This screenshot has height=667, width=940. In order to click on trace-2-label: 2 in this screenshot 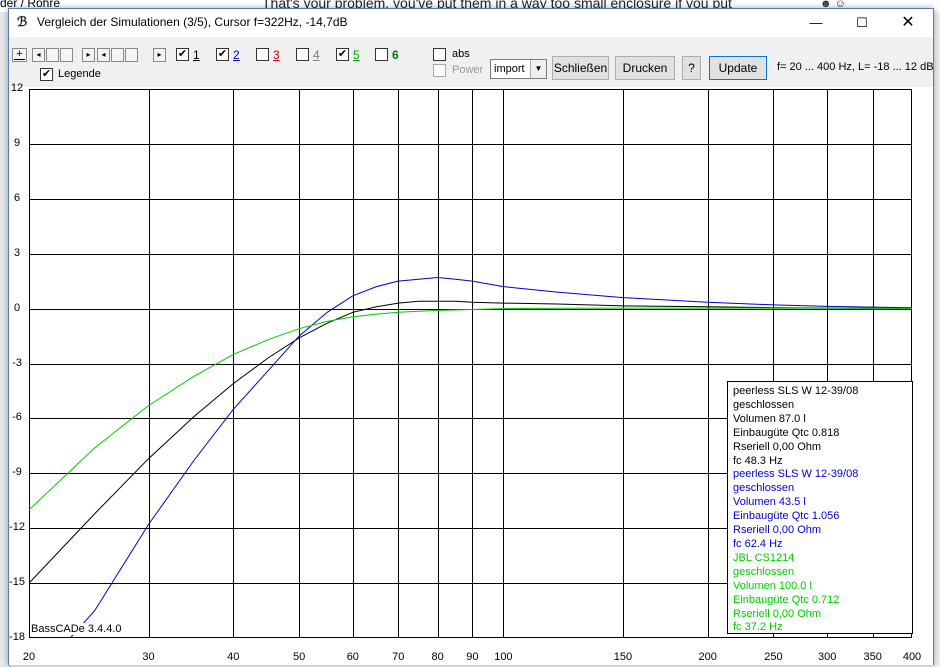, I will do `click(236, 55)`.